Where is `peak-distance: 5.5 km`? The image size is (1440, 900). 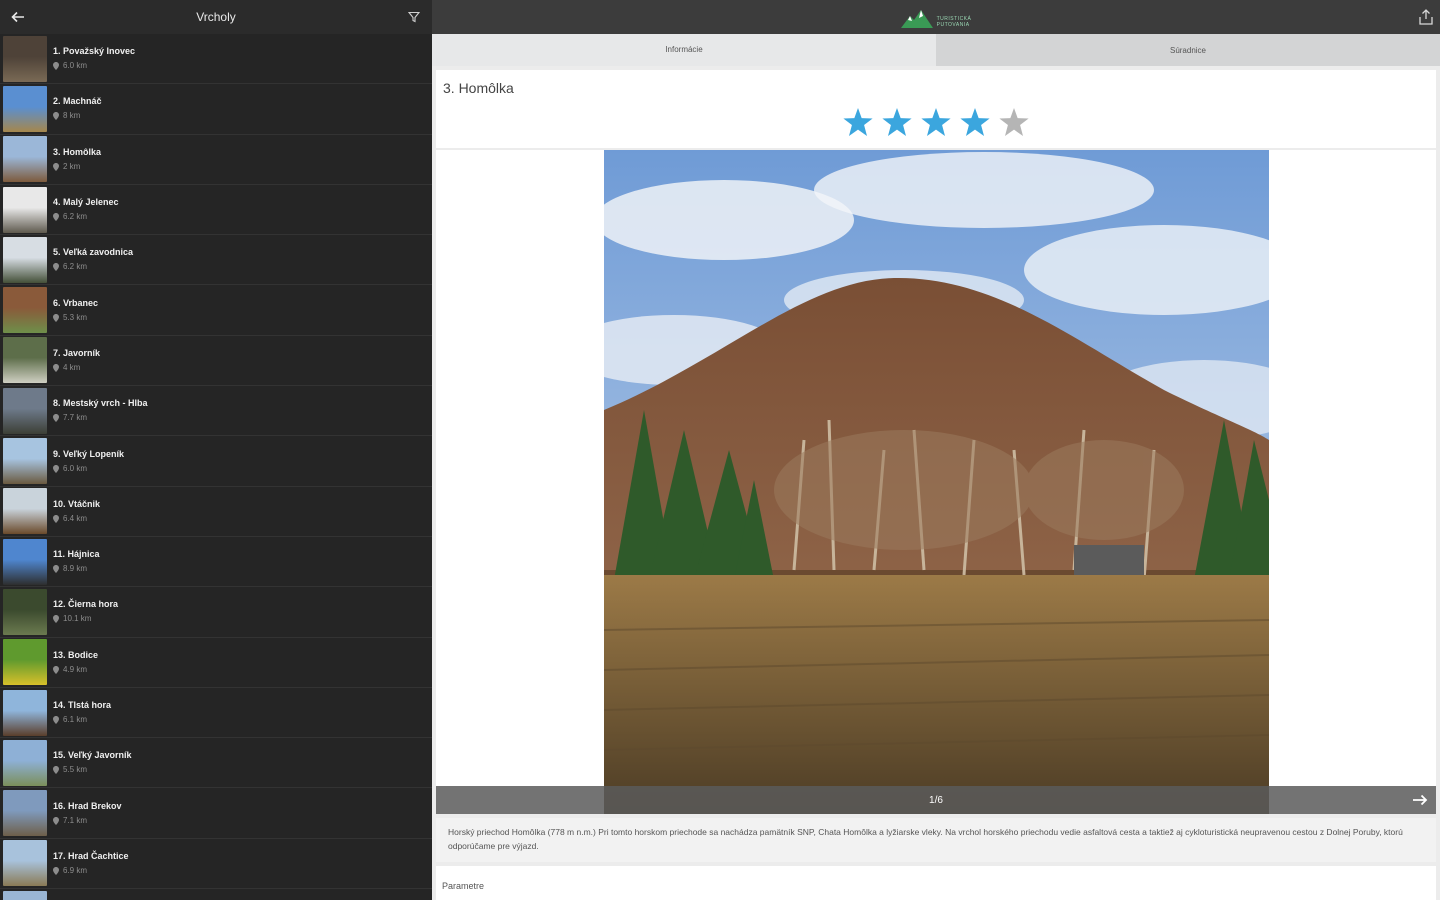 peak-distance: 5.5 km is located at coordinates (75, 770).